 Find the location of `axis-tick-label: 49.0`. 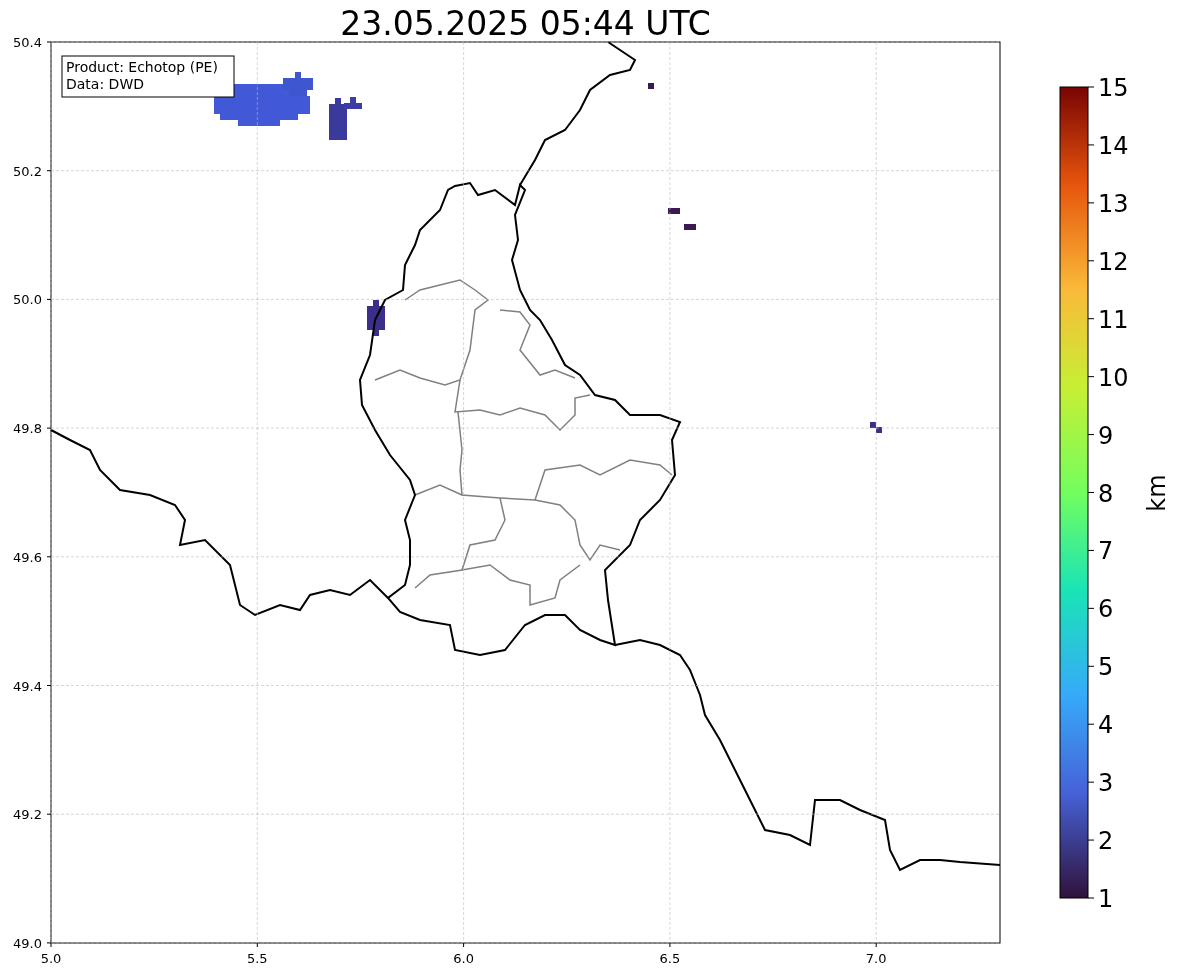

axis-tick-label: 49.0 is located at coordinates (27, 943).